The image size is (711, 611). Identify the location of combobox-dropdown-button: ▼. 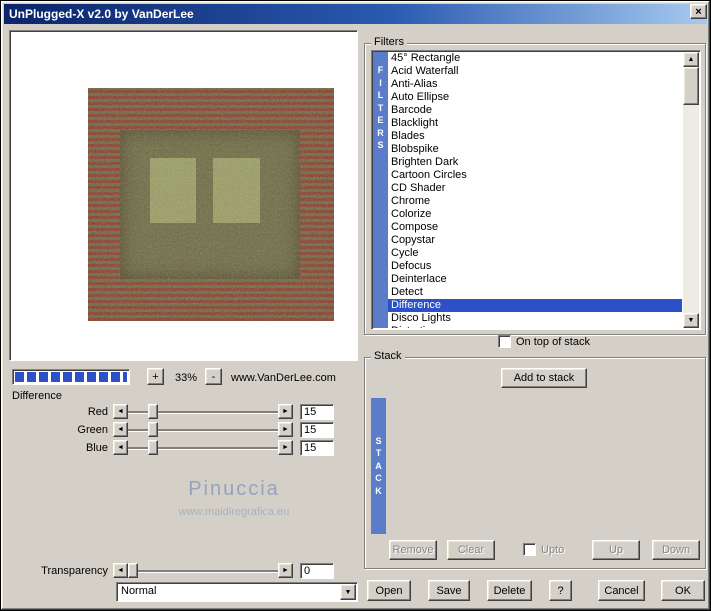
(348, 592).